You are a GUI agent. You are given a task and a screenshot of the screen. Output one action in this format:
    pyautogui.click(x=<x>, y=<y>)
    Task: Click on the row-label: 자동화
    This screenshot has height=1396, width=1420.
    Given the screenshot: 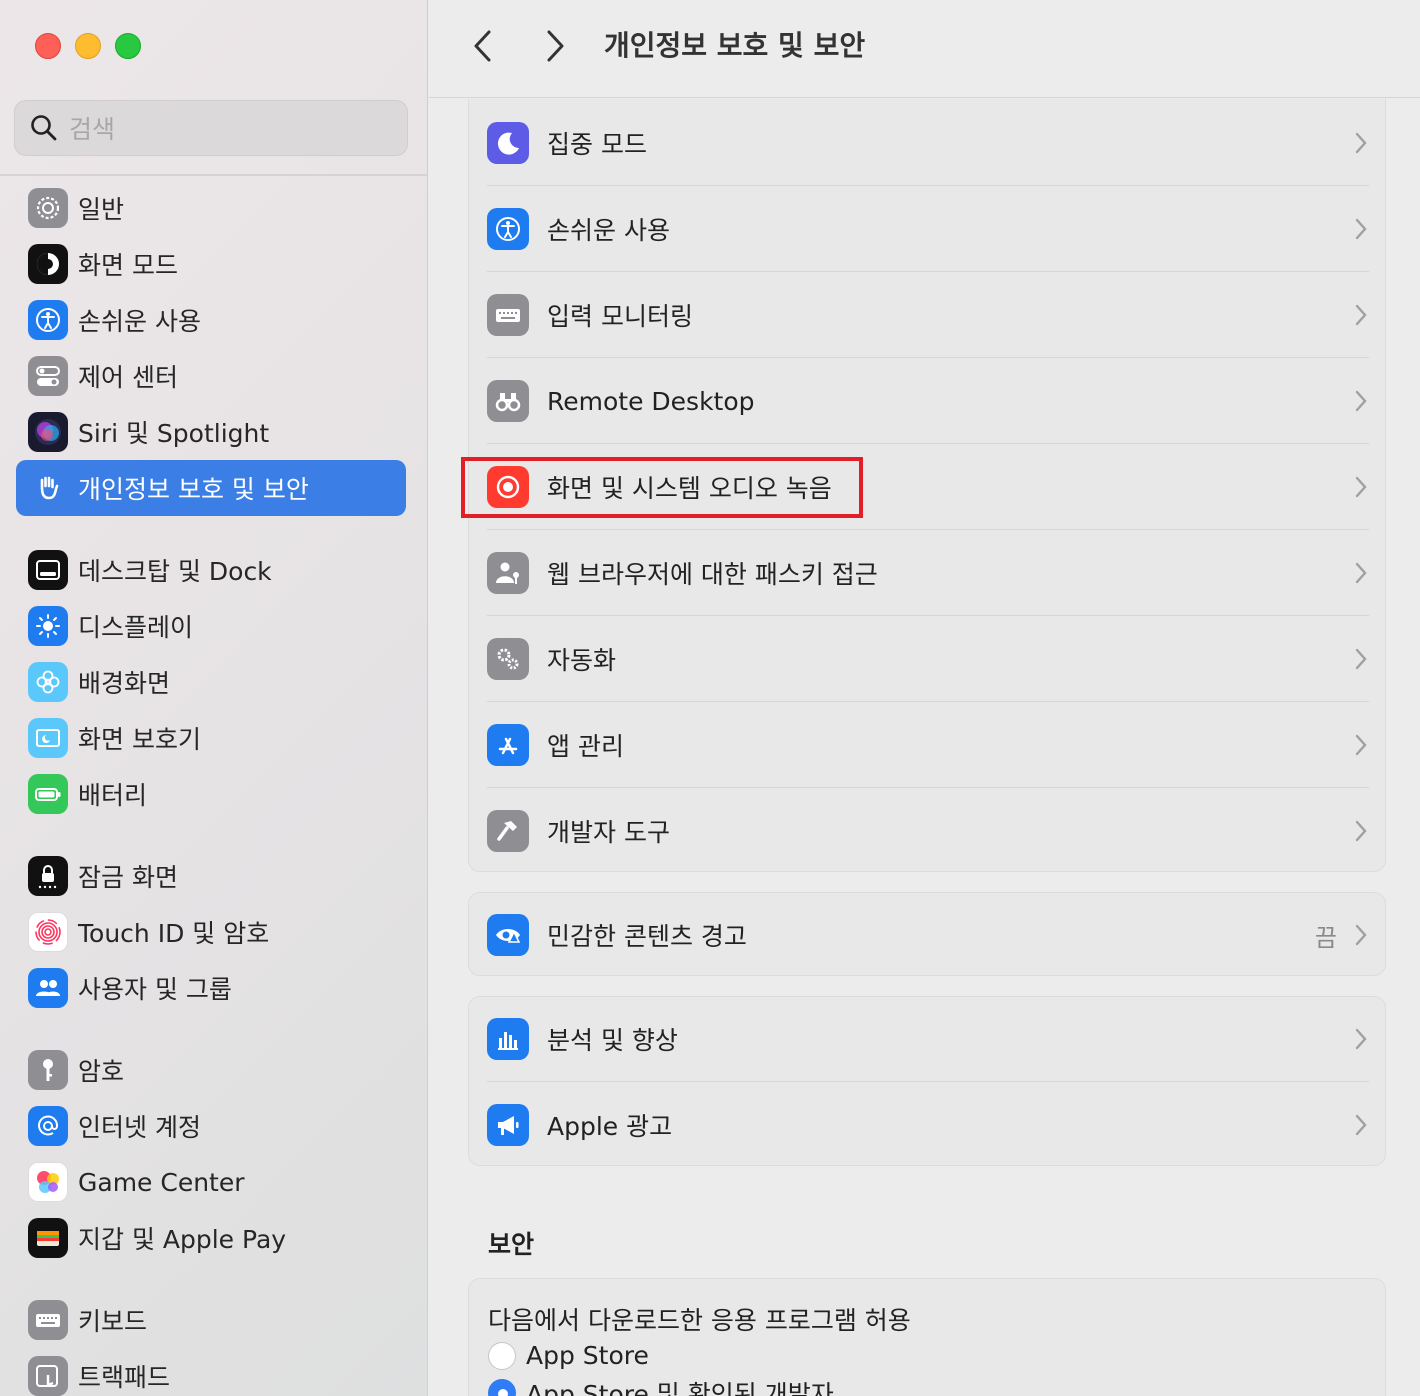 What is the action you would take?
    pyautogui.click(x=582, y=660)
    